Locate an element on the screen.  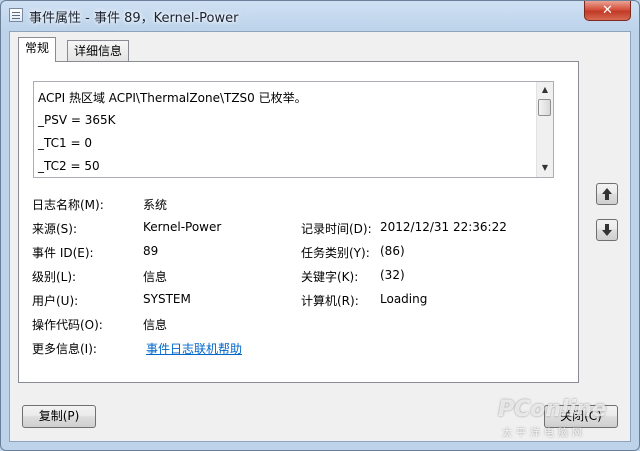
logged-value: 2012/12/31 22:36:22 is located at coordinates (443, 227).